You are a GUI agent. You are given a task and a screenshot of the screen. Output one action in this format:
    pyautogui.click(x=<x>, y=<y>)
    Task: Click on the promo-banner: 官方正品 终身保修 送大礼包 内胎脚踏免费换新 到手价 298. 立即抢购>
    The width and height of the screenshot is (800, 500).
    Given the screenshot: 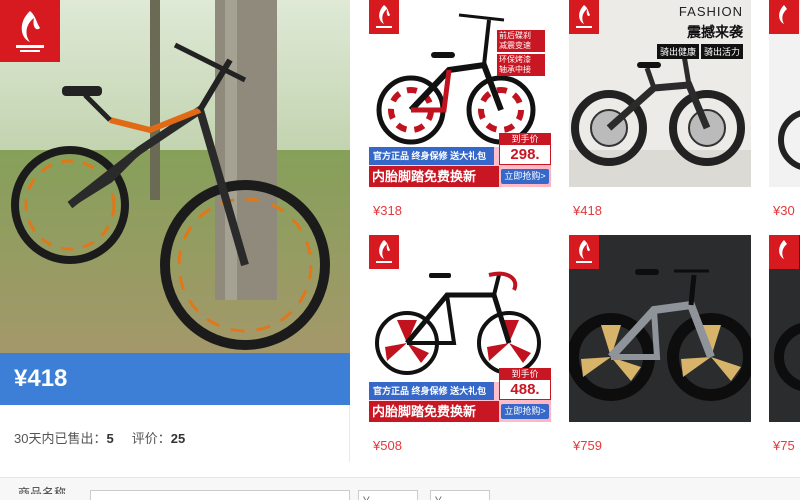 What is the action you would take?
    pyautogui.click(x=460, y=160)
    